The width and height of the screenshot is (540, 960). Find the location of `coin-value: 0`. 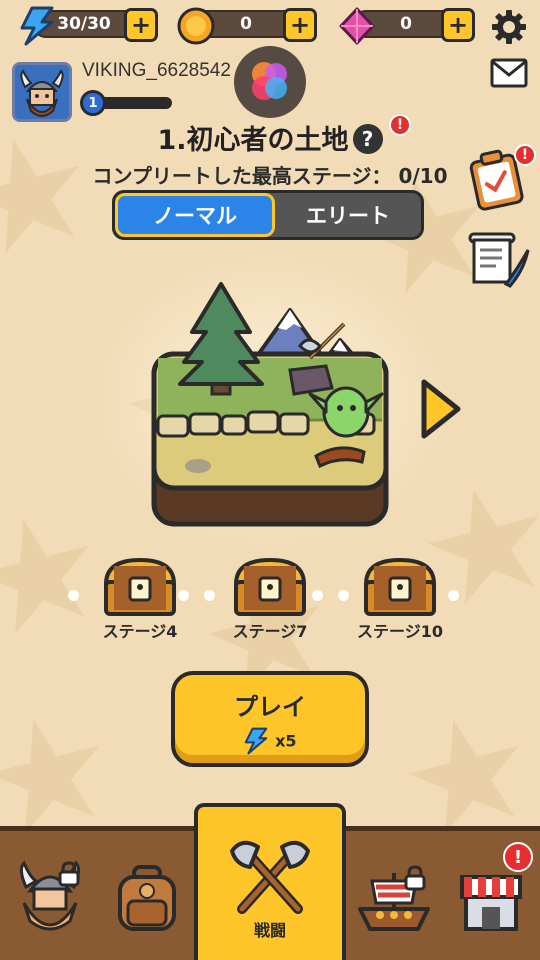

coin-value: 0 is located at coordinates (246, 24).